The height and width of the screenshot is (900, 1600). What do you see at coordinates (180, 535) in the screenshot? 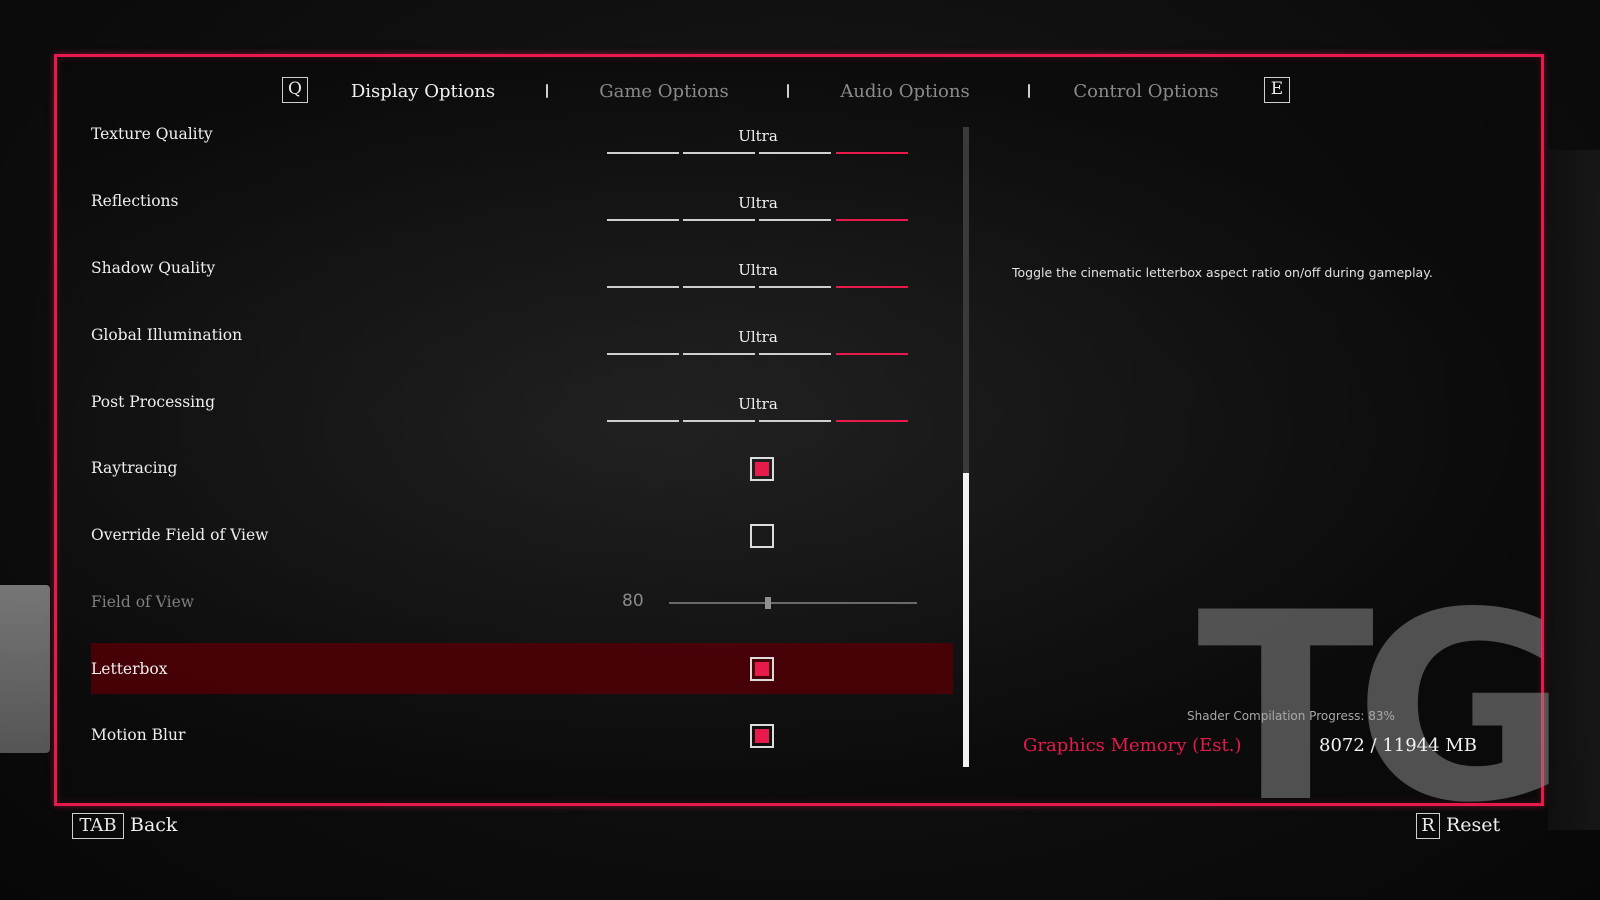
I see `setting-label-override-fov: Override Field of View` at bounding box center [180, 535].